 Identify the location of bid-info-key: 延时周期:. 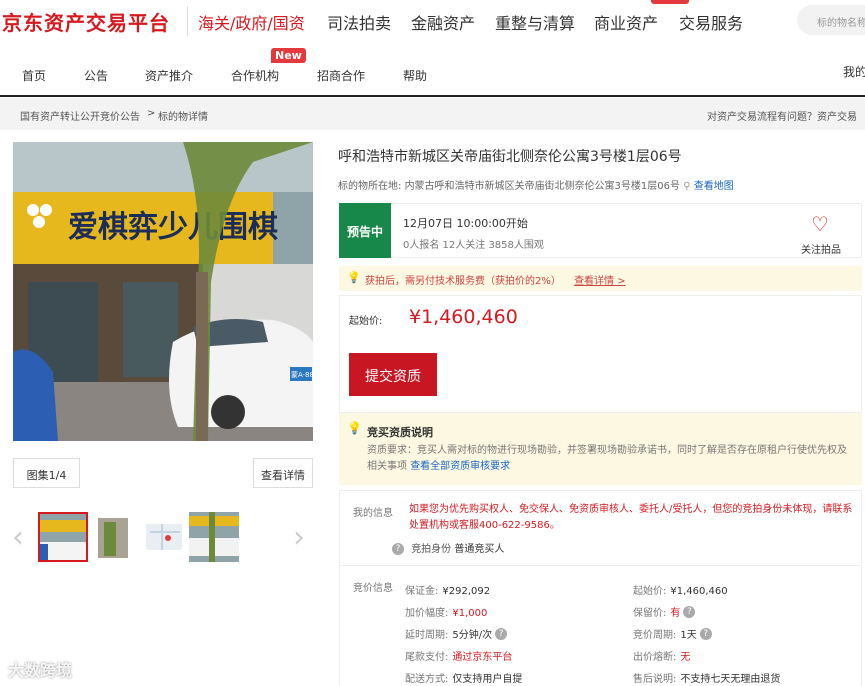
(427, 635).